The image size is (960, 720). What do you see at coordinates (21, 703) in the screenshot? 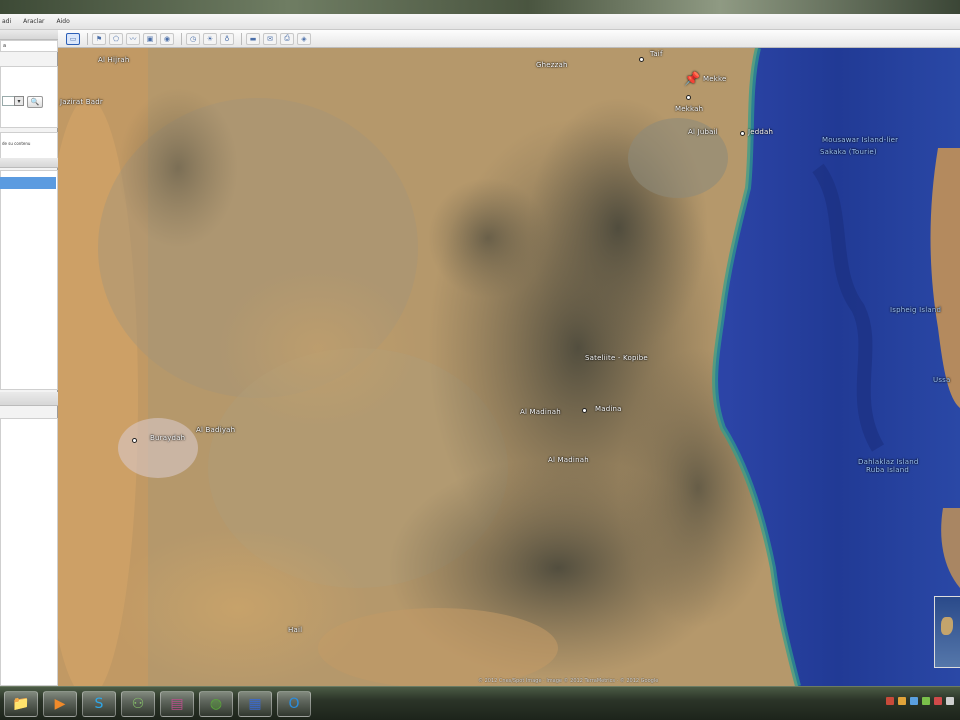
I see `windows-explorer-button: 📁` at bounding box center [21, 703].